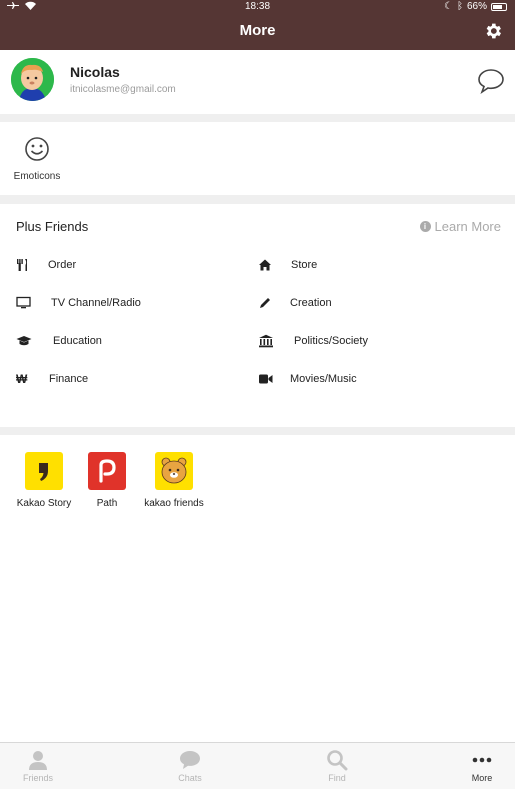 The width and height of the screenshot is (515, 789). I want to click on status-time: 18:38, so click(257, 6).